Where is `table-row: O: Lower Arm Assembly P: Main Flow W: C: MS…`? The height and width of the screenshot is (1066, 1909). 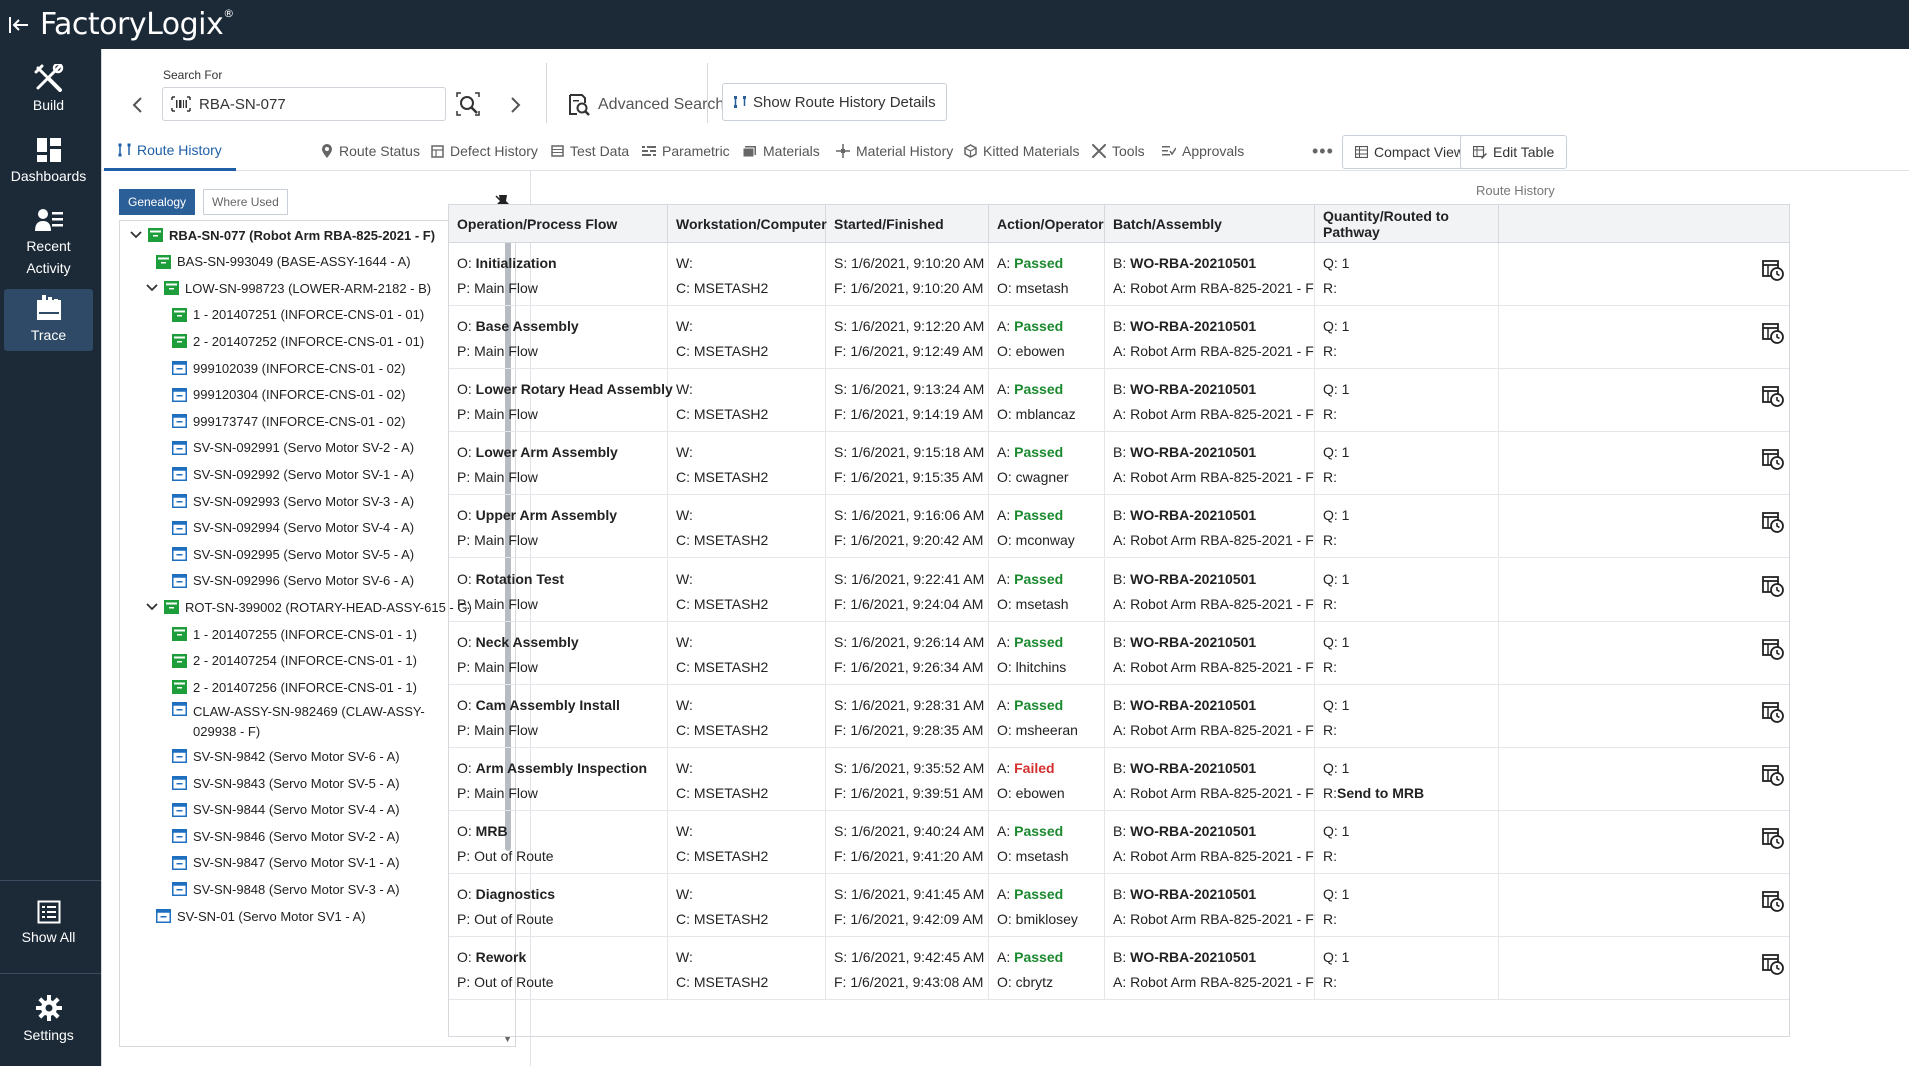
table-row: O: Lower Arm Assembly P: Main Flow W: C: MS… is located at coordinates (1119, 464).